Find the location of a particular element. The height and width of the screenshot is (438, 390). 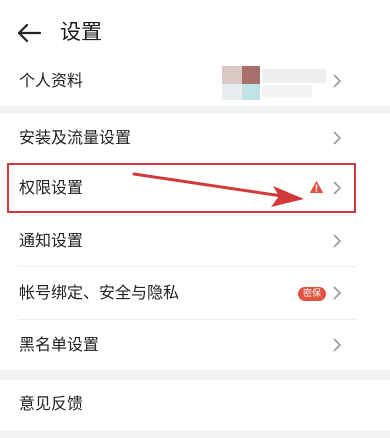

warning-triangle-icon is located at coordinates (316, 186).